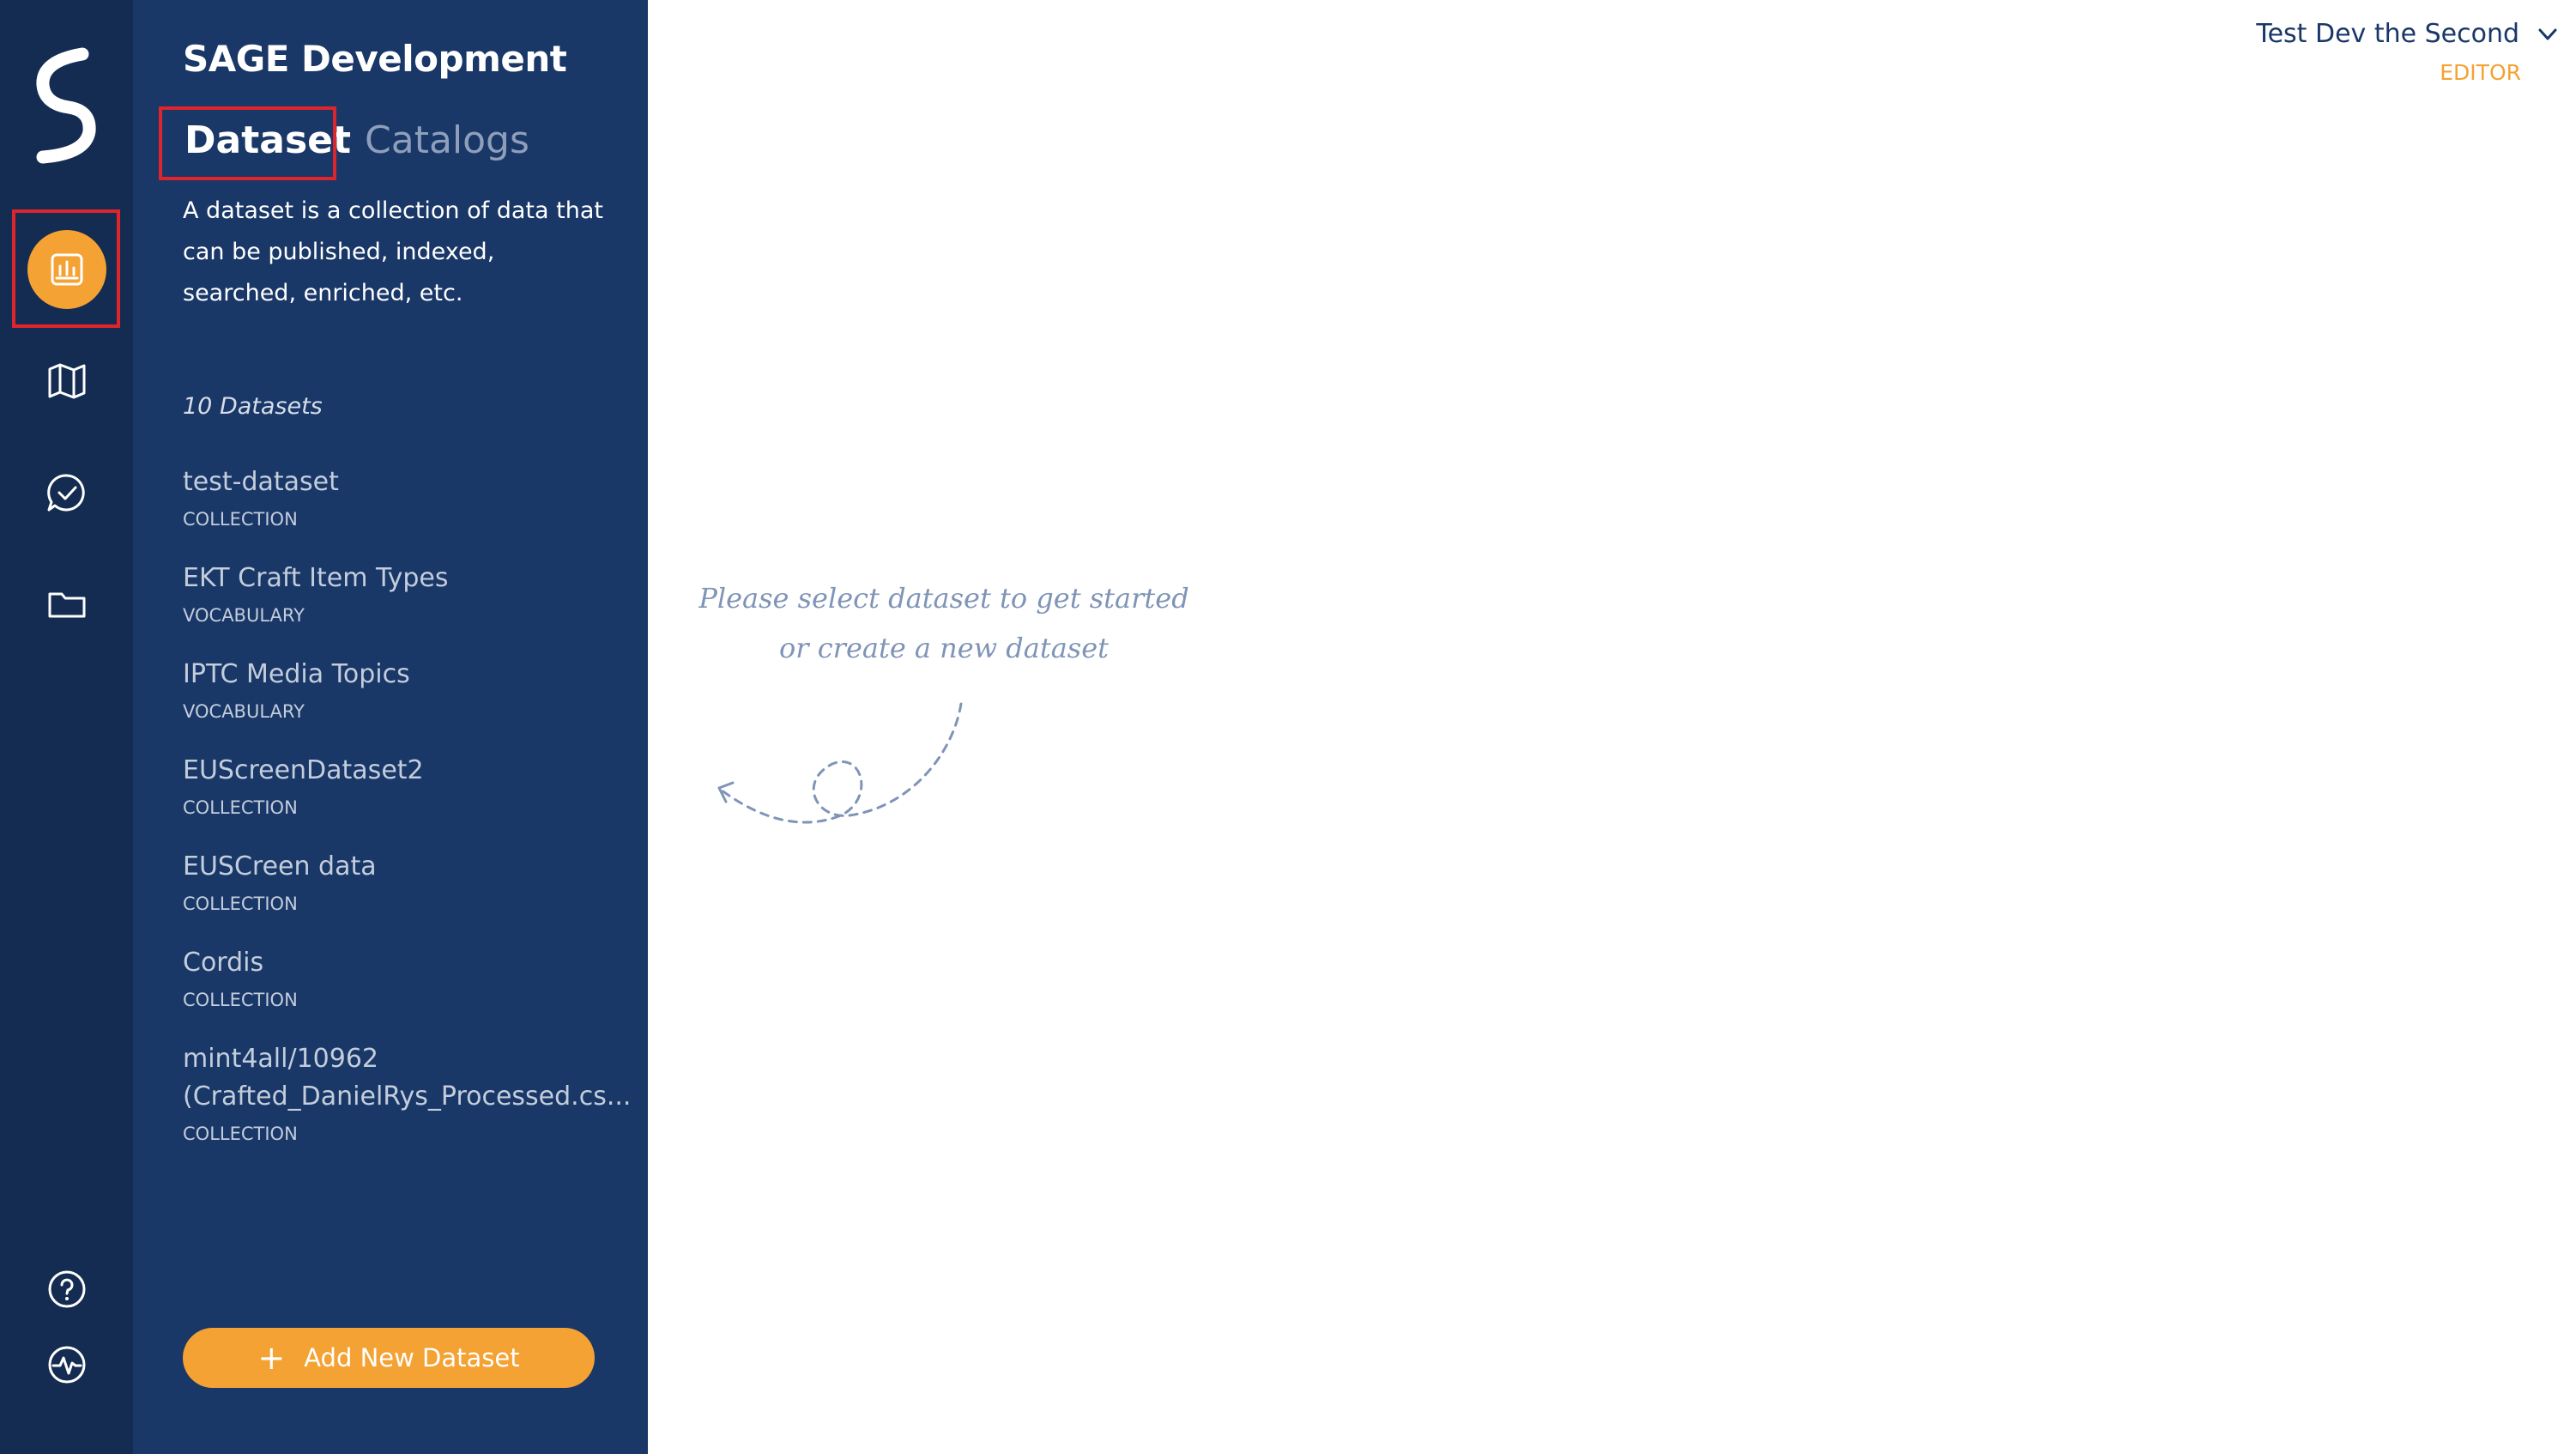 The width and height of the screenshot is (2576, 1454). I want to click on dataset-name: EUScreenDataset2, so click(303, 770).